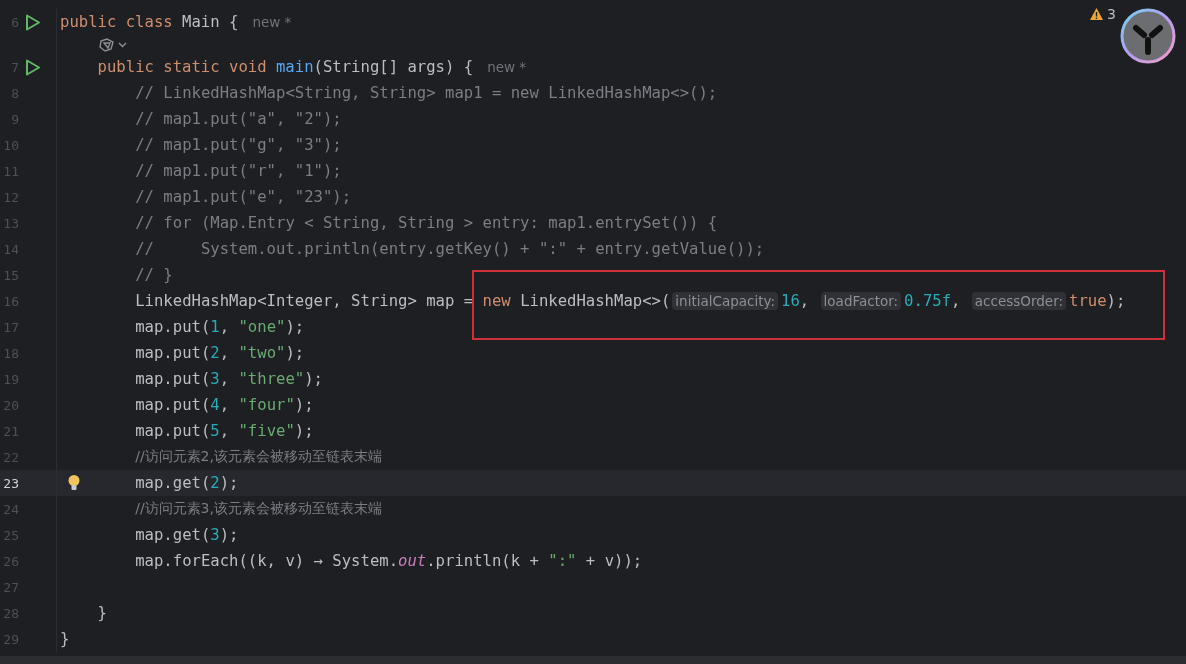  I want to click on code-token: Main {, so click(210, 22).